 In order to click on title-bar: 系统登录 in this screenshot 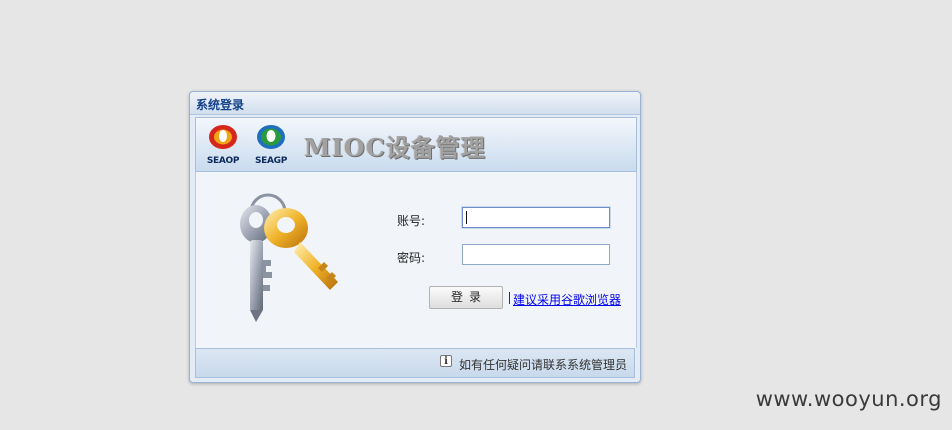, I will do `click(415, 103)`.